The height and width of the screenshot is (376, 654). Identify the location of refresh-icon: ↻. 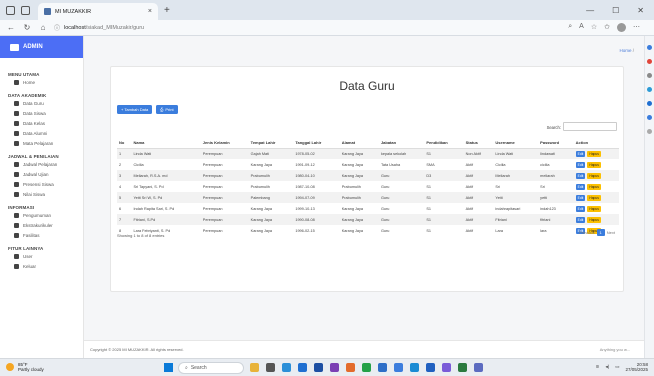
(27, 27).